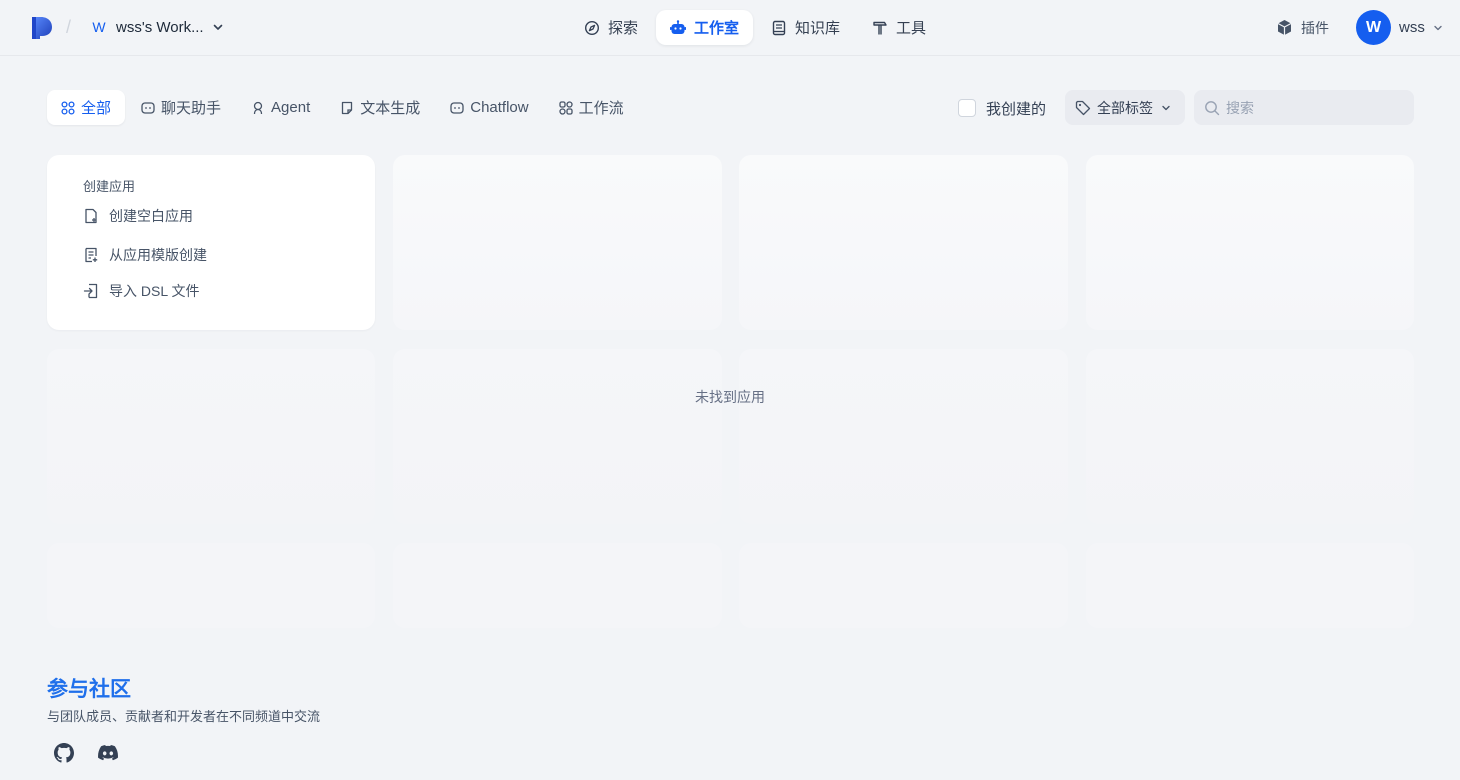 The width and height of the screenshot is (1460, 780). Describe the element at coordinates (1311, 107) in the screenshot. I see `search-input` at that location.